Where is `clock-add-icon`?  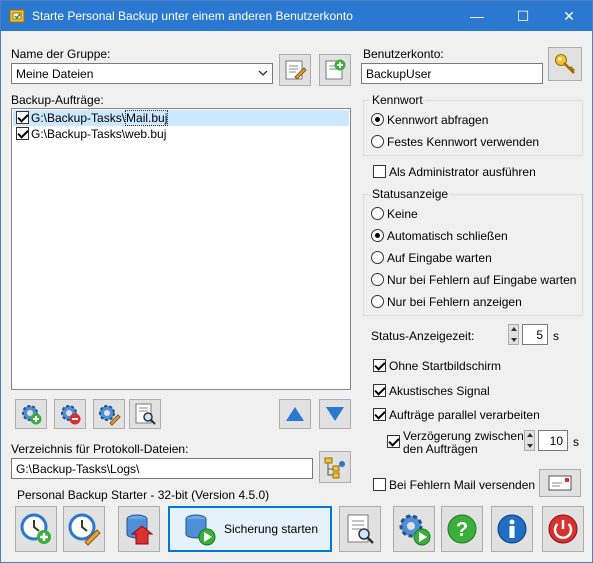 clock-add-icon is located at coordinates (36, 529).